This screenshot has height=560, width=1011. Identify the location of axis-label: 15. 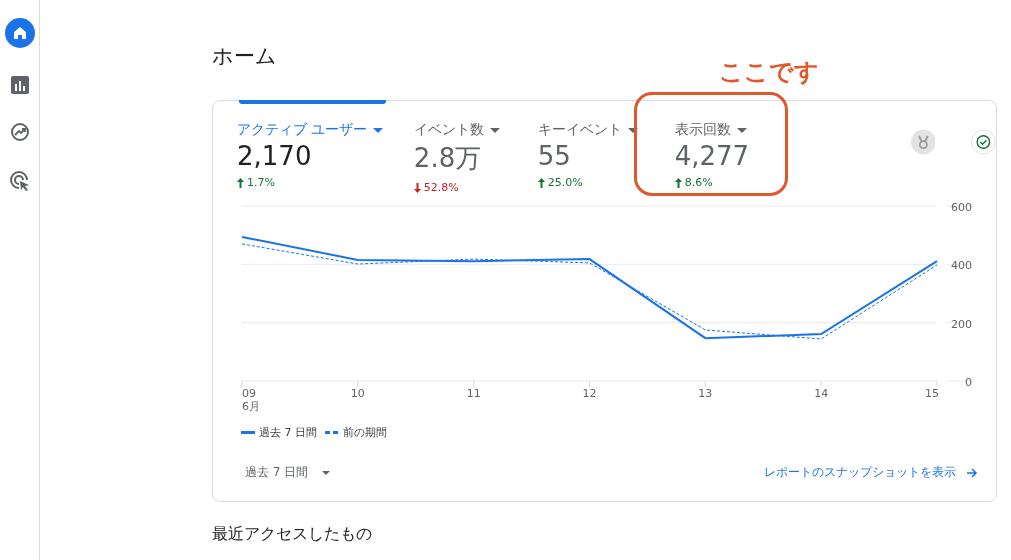
(932, 393).